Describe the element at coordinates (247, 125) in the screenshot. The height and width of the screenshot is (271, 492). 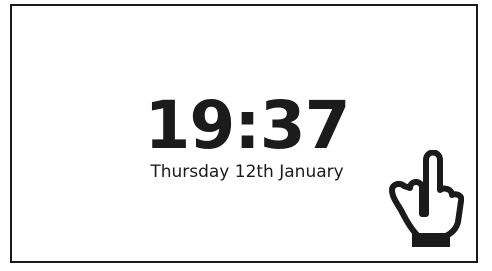
I see `clock-time: 19:37` at that location.